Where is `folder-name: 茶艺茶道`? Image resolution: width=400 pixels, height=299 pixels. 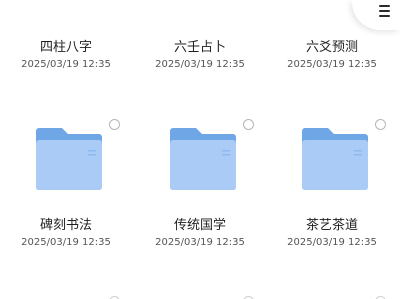 folder-name: 茶艺茶道 is located at coordinates (331, 225).